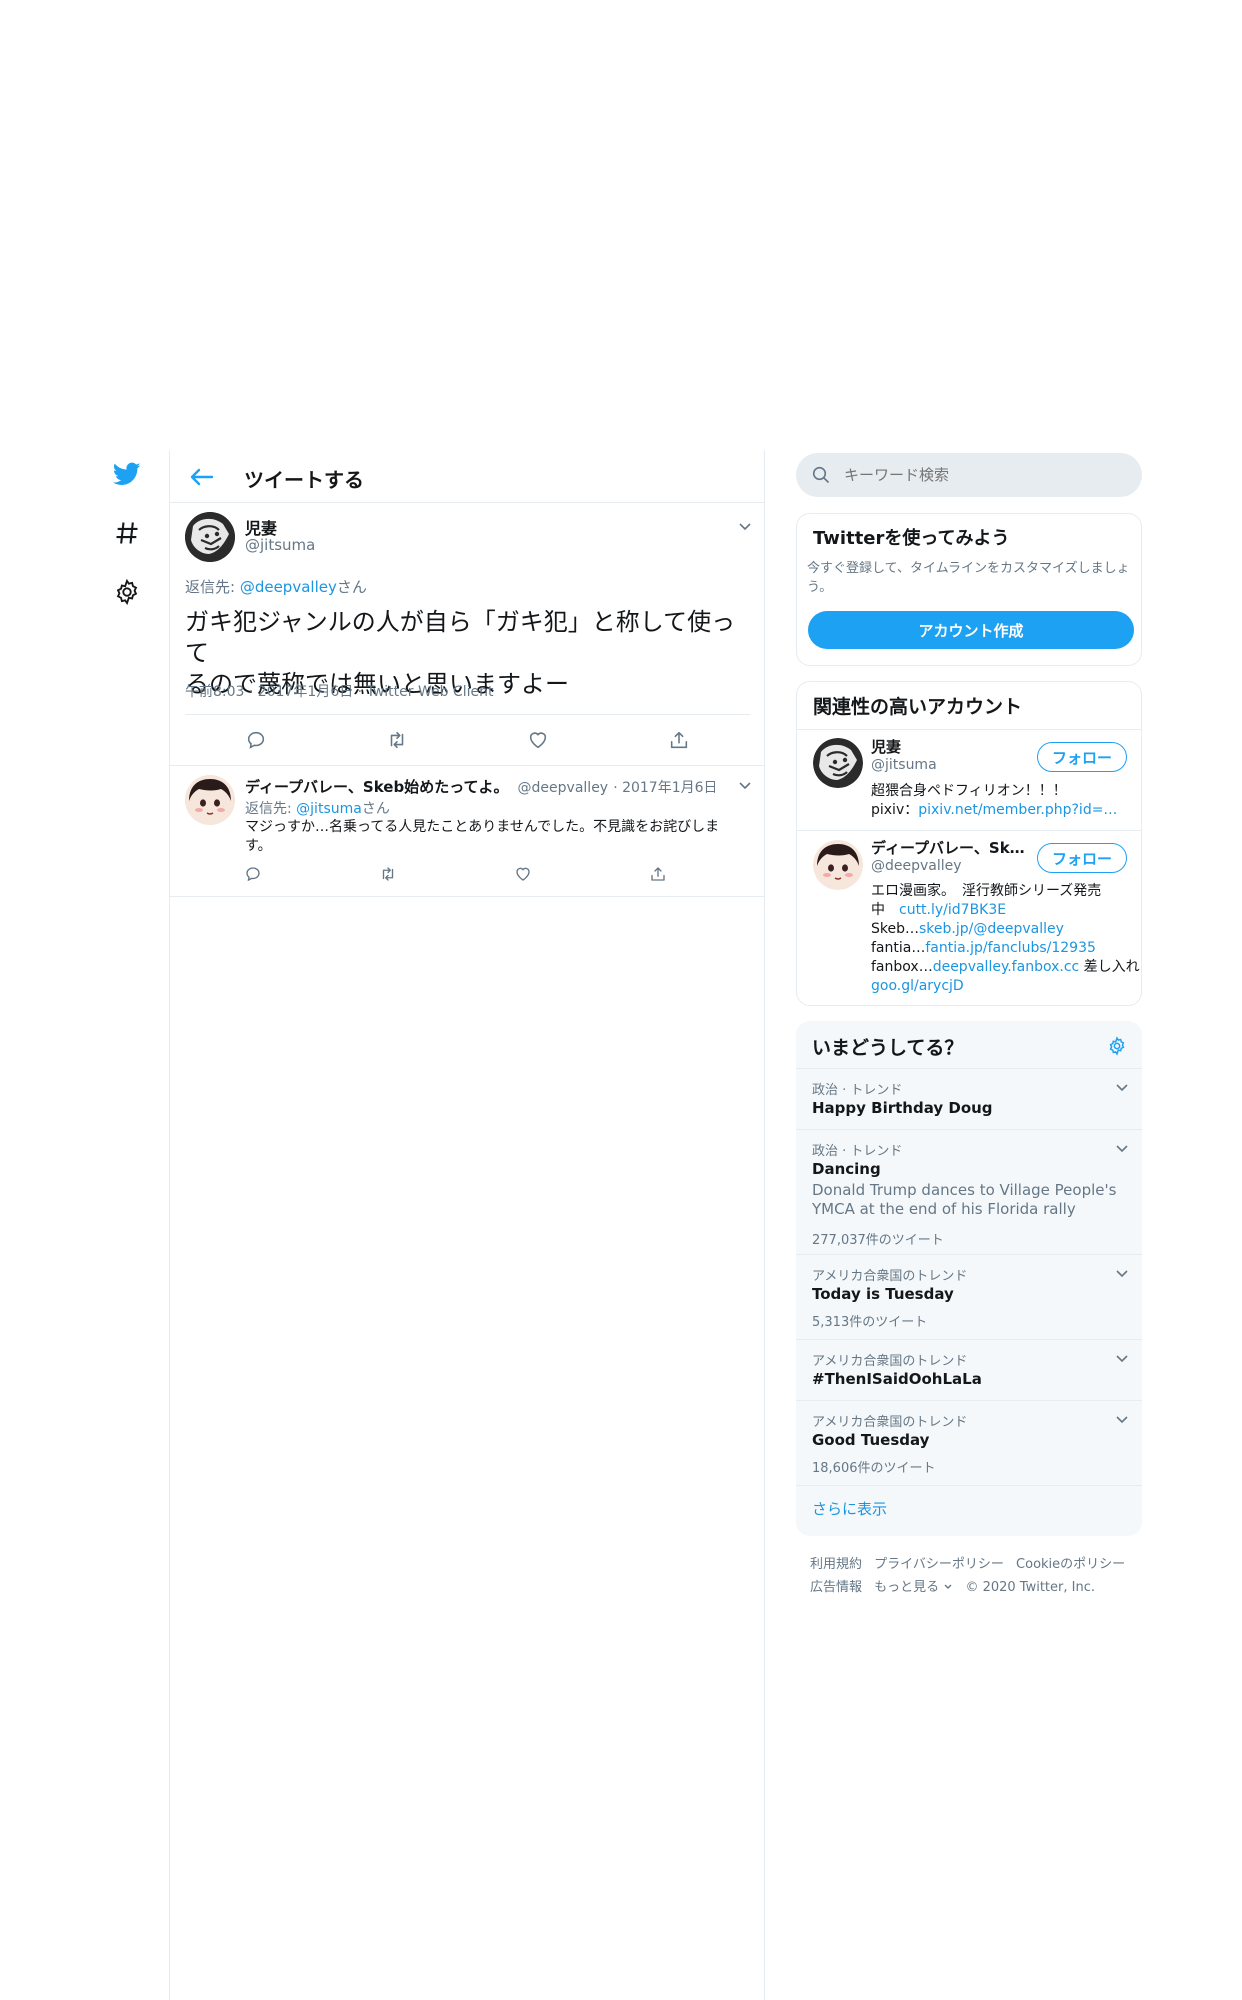  What do you see at coordinates (460, 637) in the screenshot?
I see `tweet-text-line: ガキ犯ジャンルの人が自ら「ガキ犯」と称して使って` at bounding box center [460, 637].